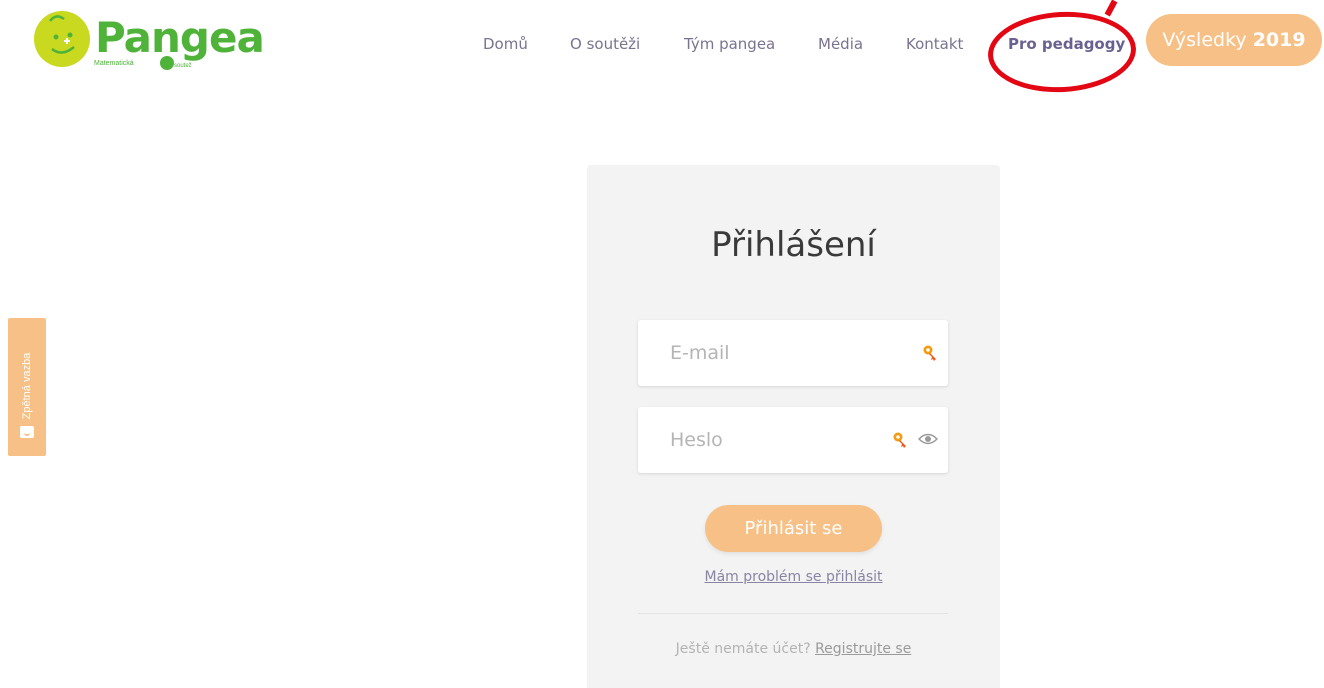 The image size is (1324, 688). I want to click on email-field, so click(793, 353).